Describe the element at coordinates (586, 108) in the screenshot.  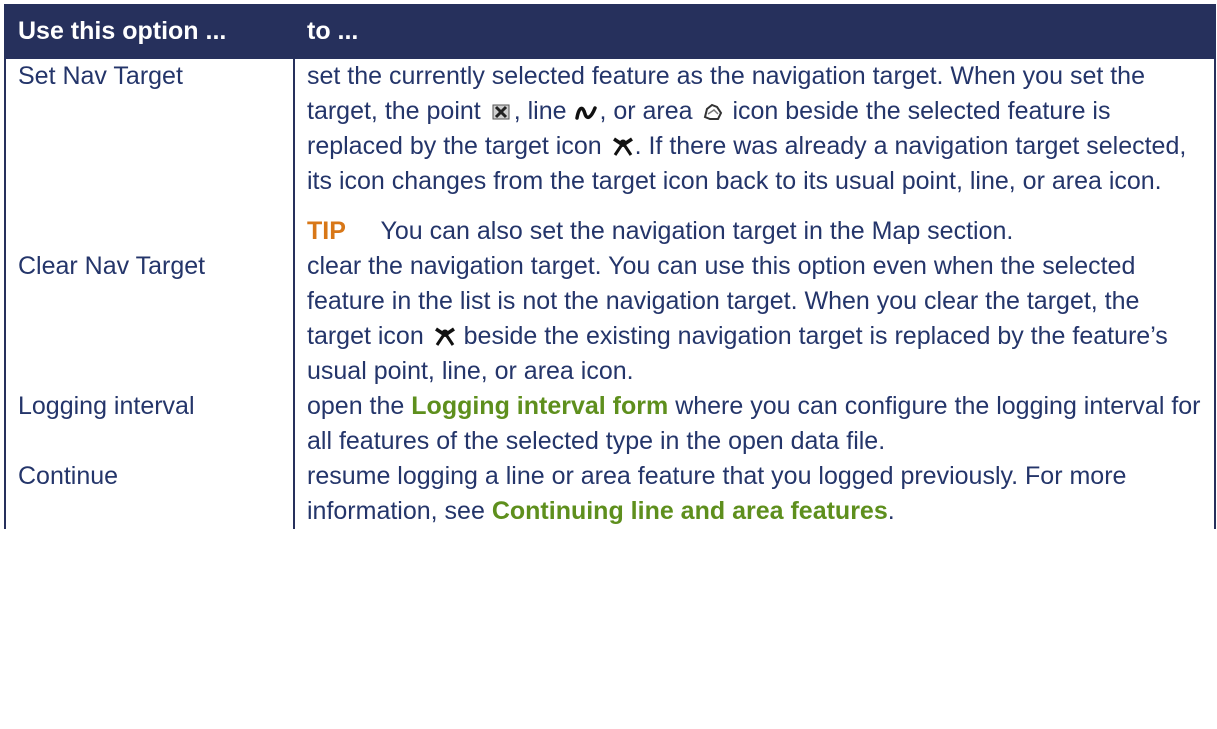
I see `line-feature-icon` at that location.